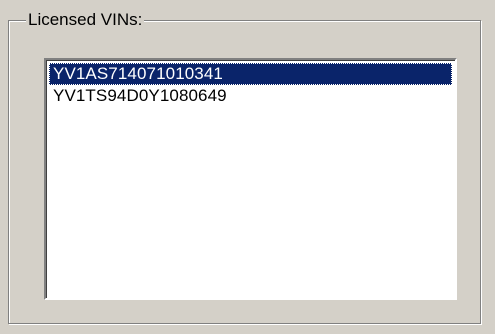 The height and width of the screenshot is (334, 495). Describe the element at coordinates (250, 96) in the screenshot. I see `vin-list-item: YV1TS94D0Y1080649` at that location.